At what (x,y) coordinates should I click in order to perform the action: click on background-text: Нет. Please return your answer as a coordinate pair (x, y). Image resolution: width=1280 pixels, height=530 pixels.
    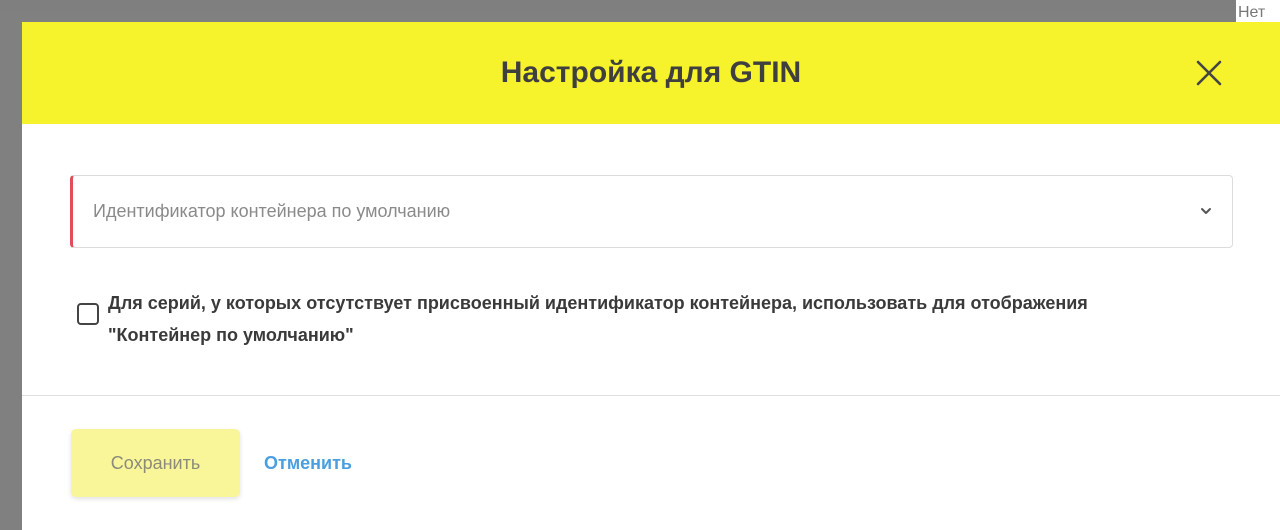
    Looking at the image, I should click on (1252, 12).